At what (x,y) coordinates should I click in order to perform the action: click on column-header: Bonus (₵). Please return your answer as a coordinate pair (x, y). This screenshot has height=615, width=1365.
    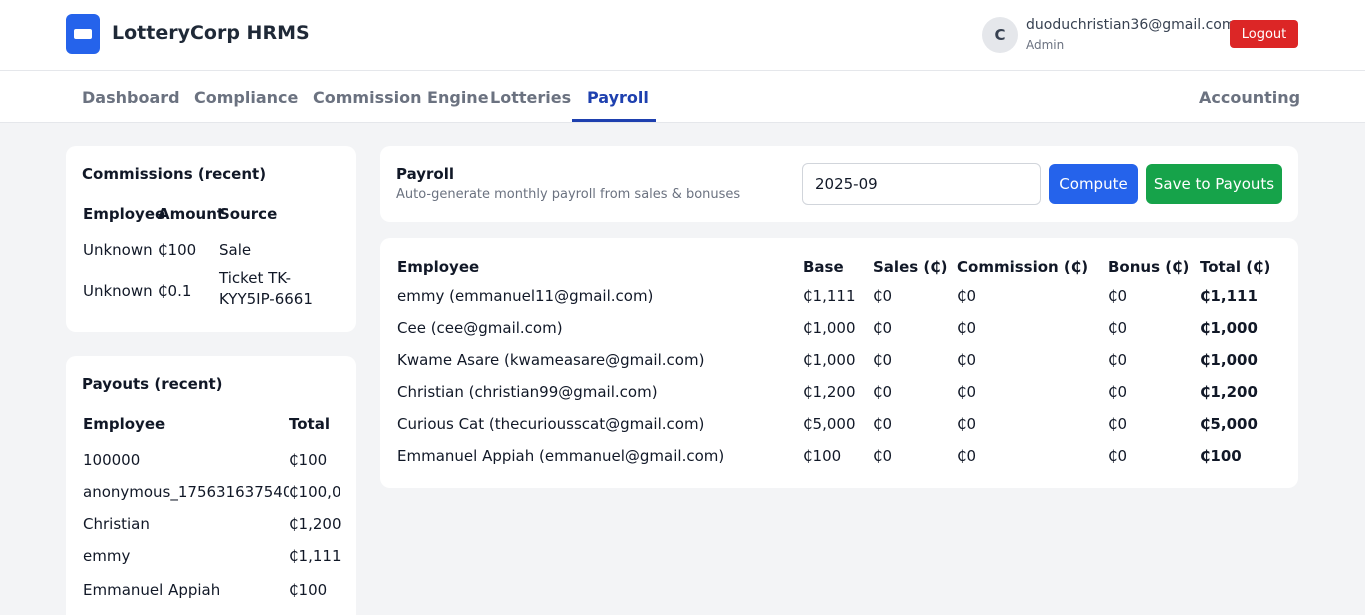
    Looking at the image, I should click on (1149, 267).